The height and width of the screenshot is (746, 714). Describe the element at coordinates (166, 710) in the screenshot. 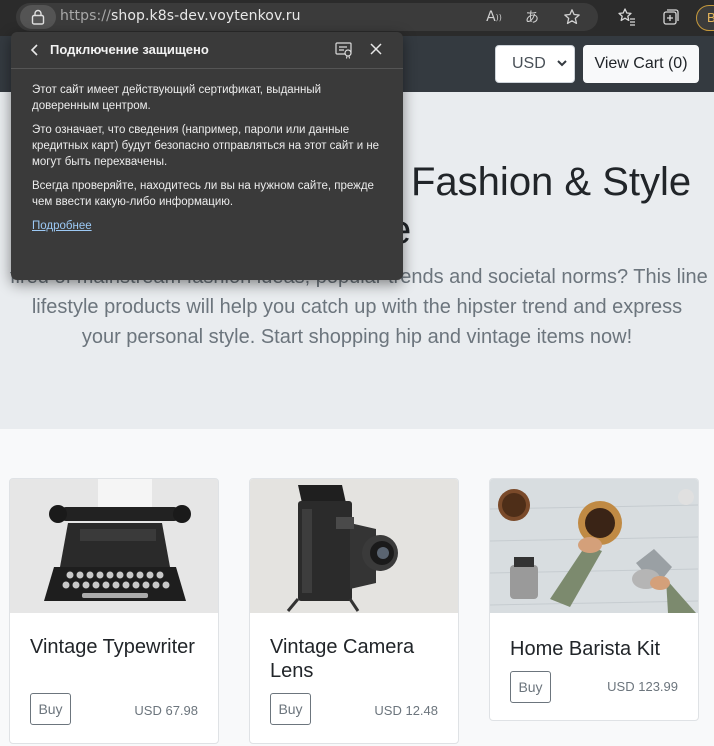

I see `product-price: USD 67.98` at that location.